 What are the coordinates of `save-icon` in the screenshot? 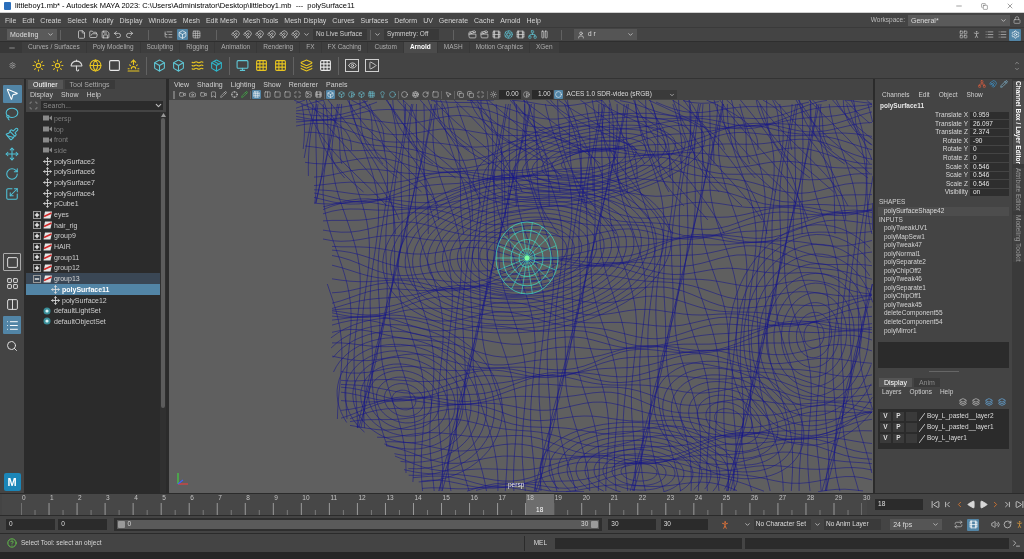 It's located at (105, 34).